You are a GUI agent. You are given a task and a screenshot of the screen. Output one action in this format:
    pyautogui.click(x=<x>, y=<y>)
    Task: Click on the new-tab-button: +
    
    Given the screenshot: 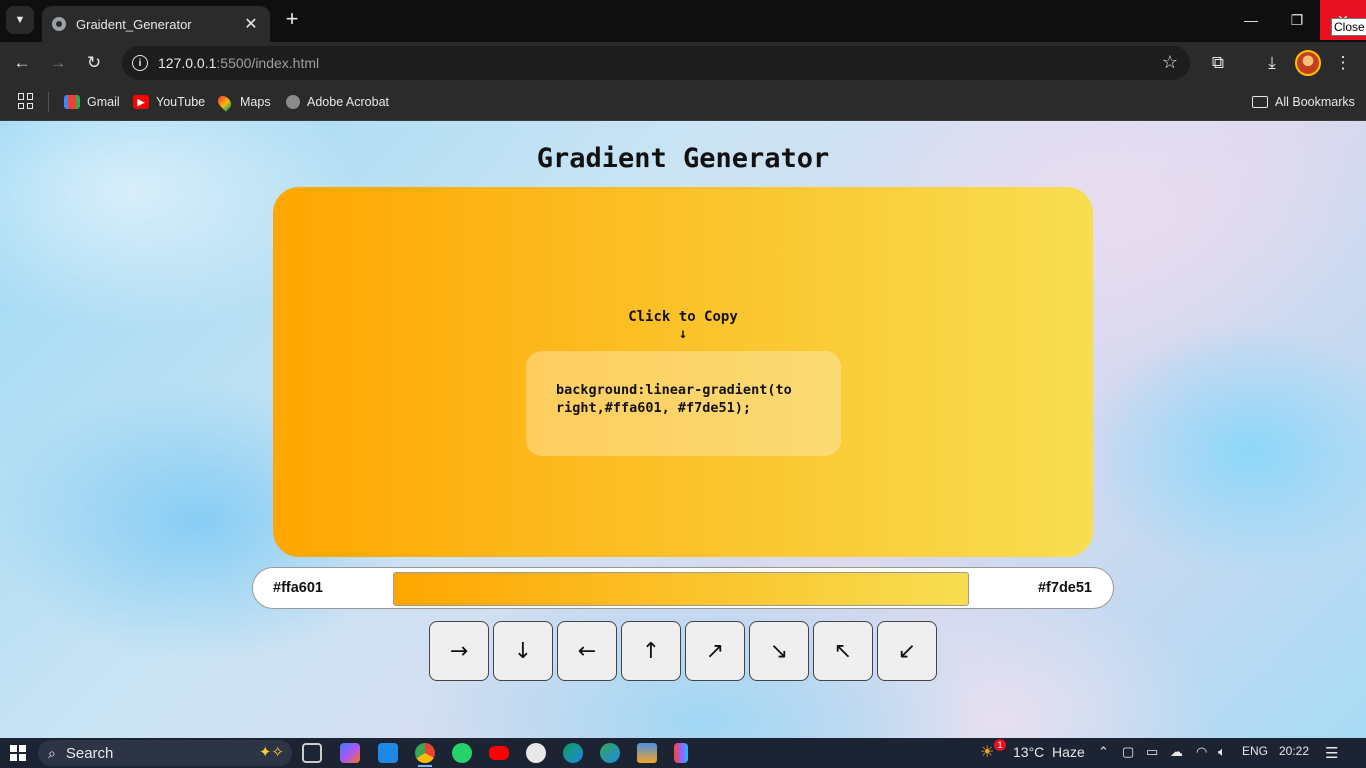 What is the action you would take?
    pyautogui.click(x=292, y=20)
    